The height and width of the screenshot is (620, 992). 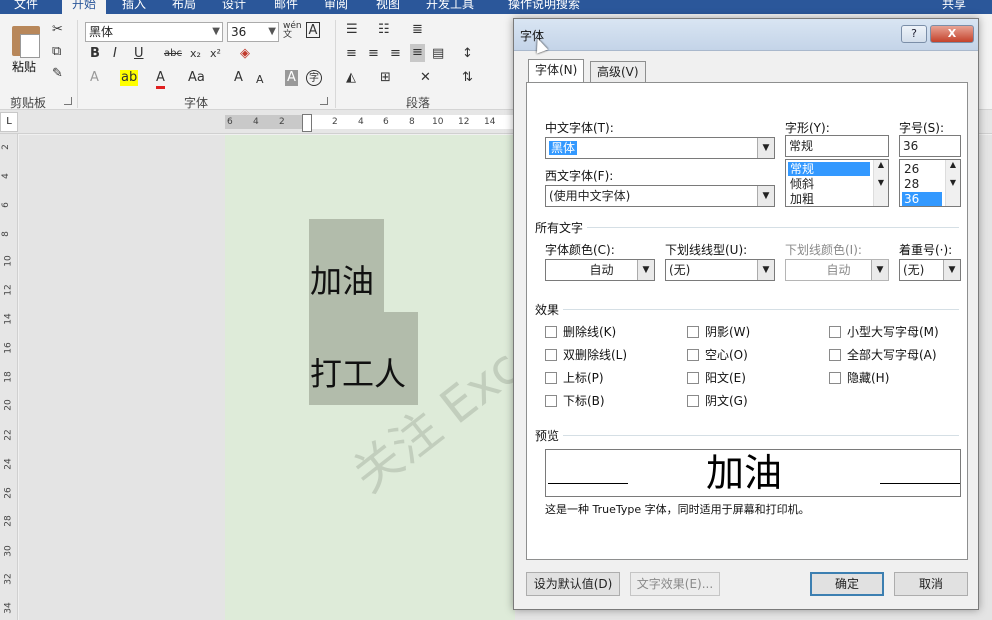 I want to click on list-item: 36, so click(x=922, y=199).